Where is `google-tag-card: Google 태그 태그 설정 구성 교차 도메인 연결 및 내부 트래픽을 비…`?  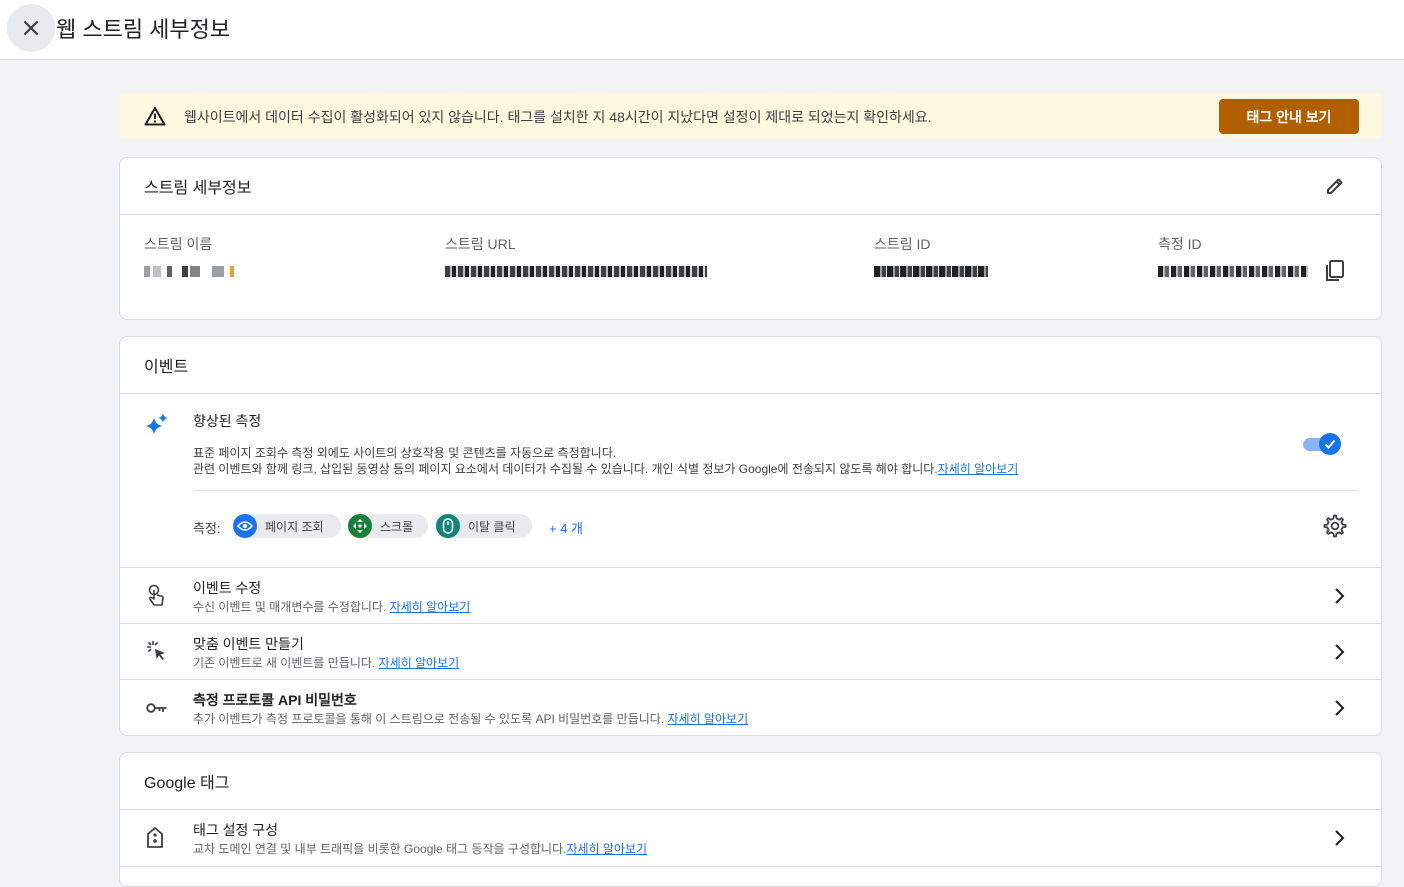
google-tag-card: Google 태그 태그 설정 구성 교차 도메인 연결 및 내부 트래픽을 비… is located at coordinates (750, 819).